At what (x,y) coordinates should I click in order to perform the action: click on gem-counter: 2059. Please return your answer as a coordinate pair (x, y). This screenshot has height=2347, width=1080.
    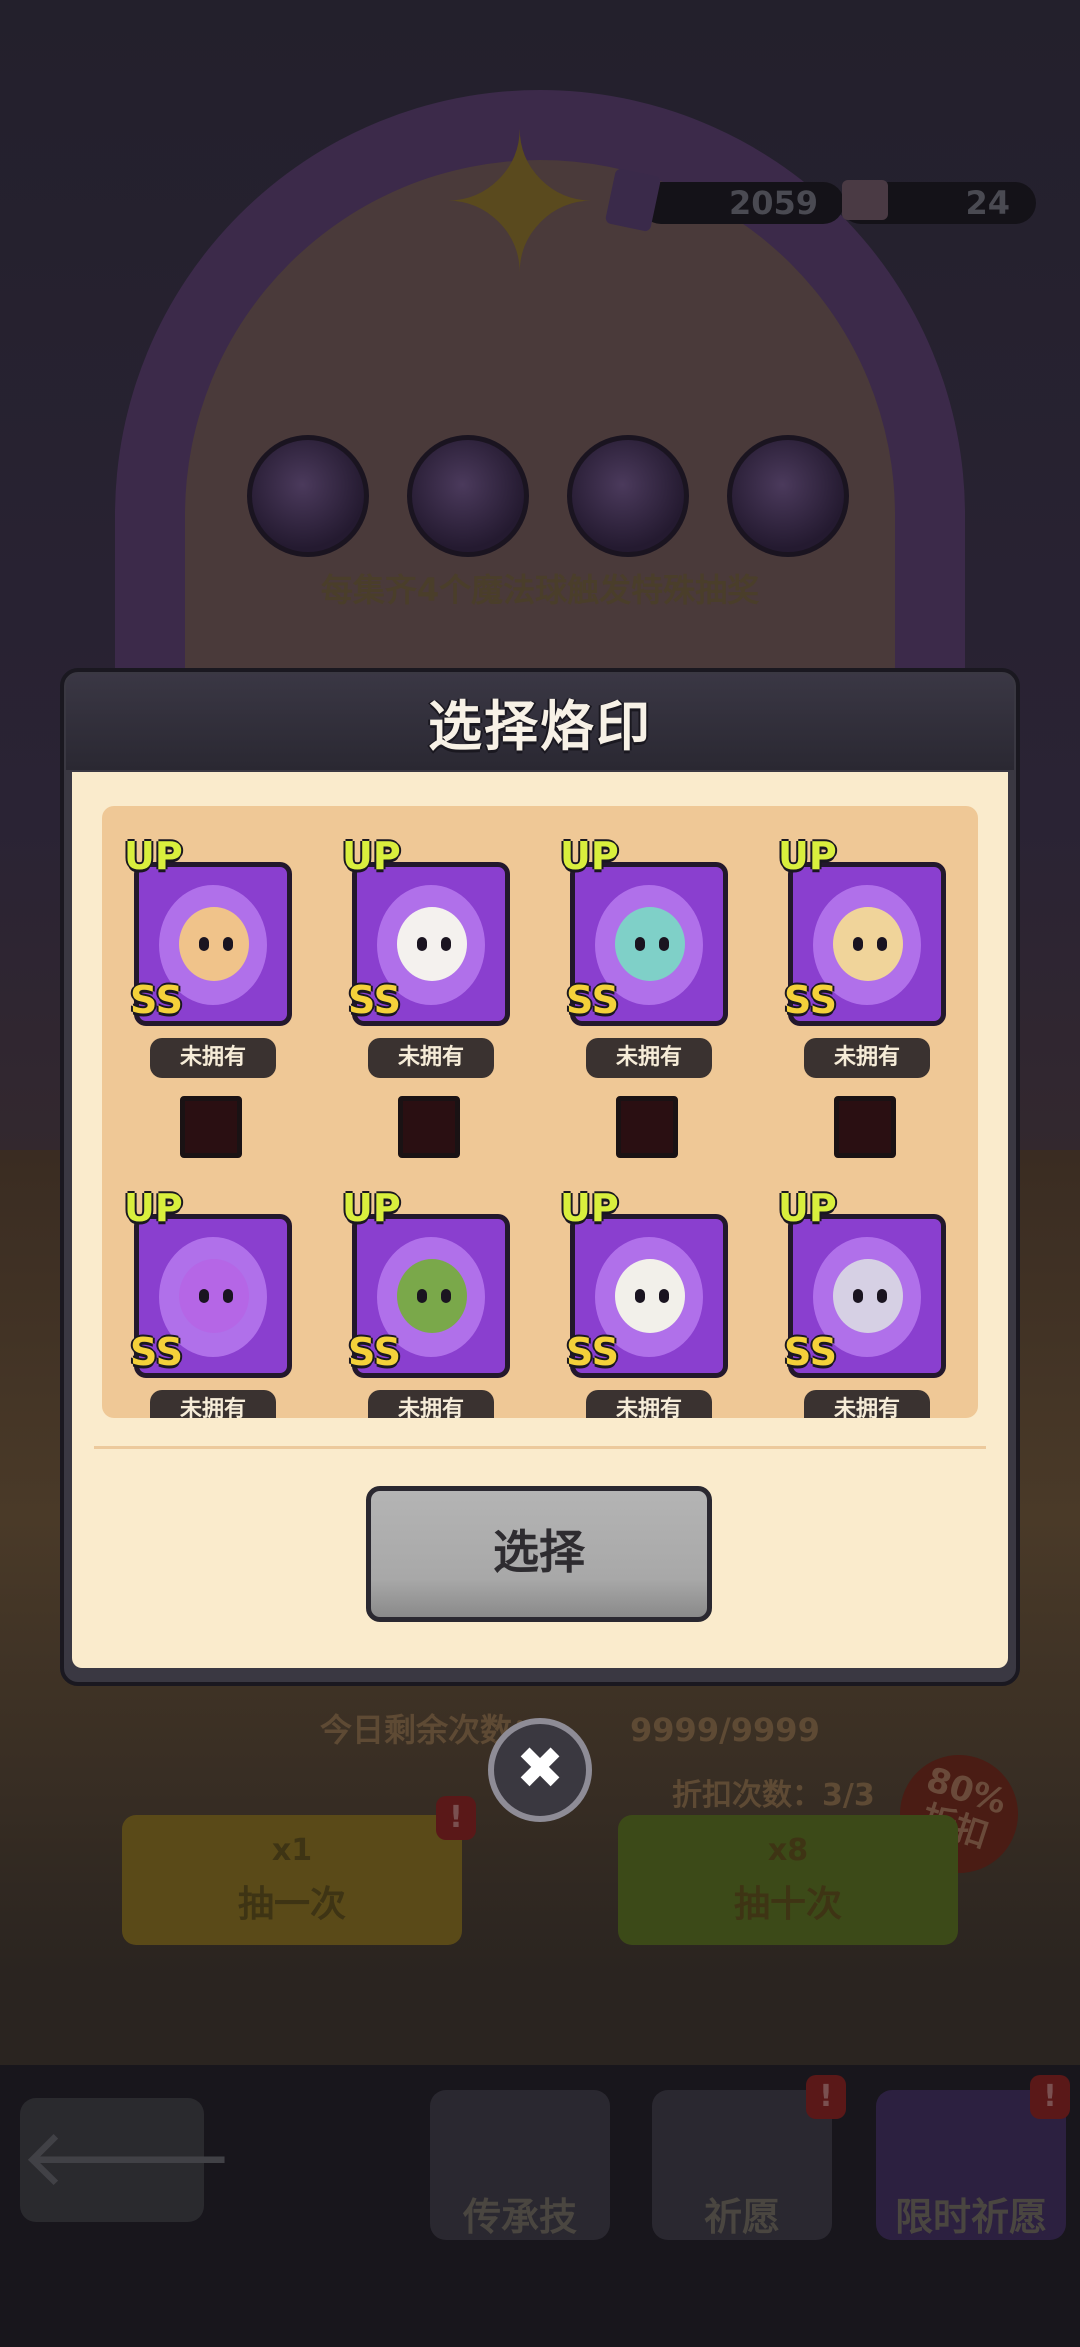
    Looking at the image, I should click on (742, 203).